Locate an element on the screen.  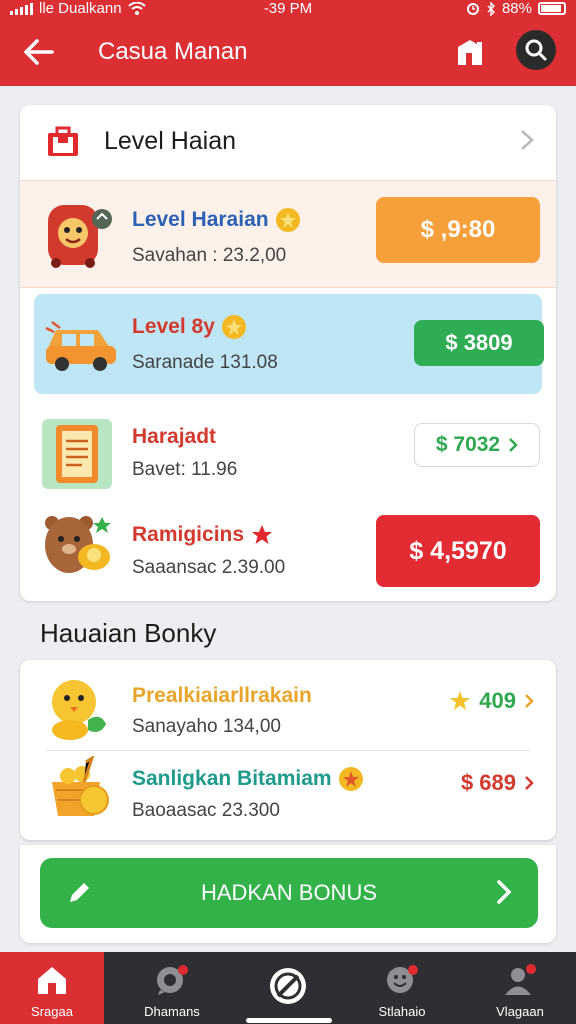
back-button is located at coordinates (39, 52).